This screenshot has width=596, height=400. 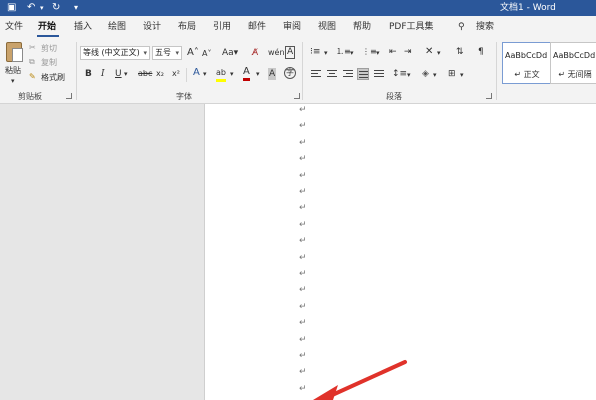 What do you see at coordinates (343, 52) in the screenshot?
I see `numbering-icon: ⒈≡` at bounding box center [343, 52].